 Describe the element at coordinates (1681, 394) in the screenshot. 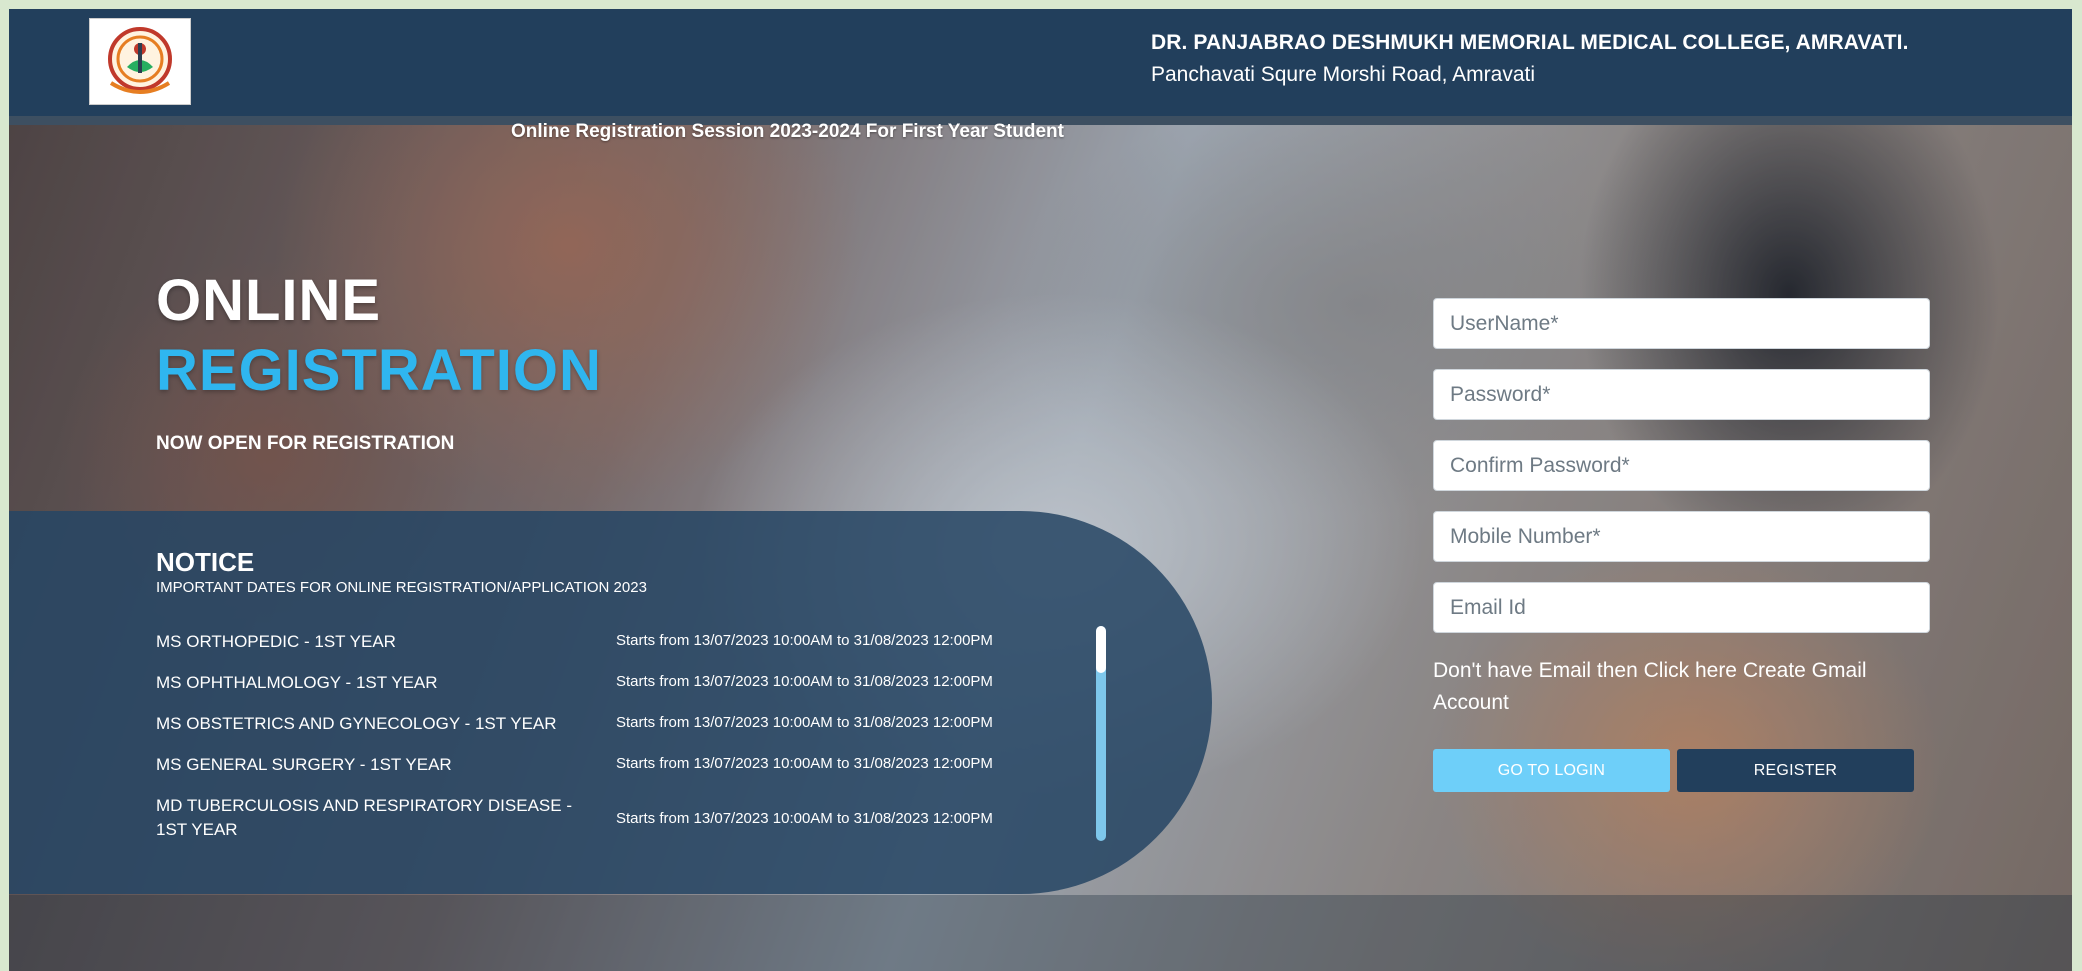

I see `password-input` at that location.